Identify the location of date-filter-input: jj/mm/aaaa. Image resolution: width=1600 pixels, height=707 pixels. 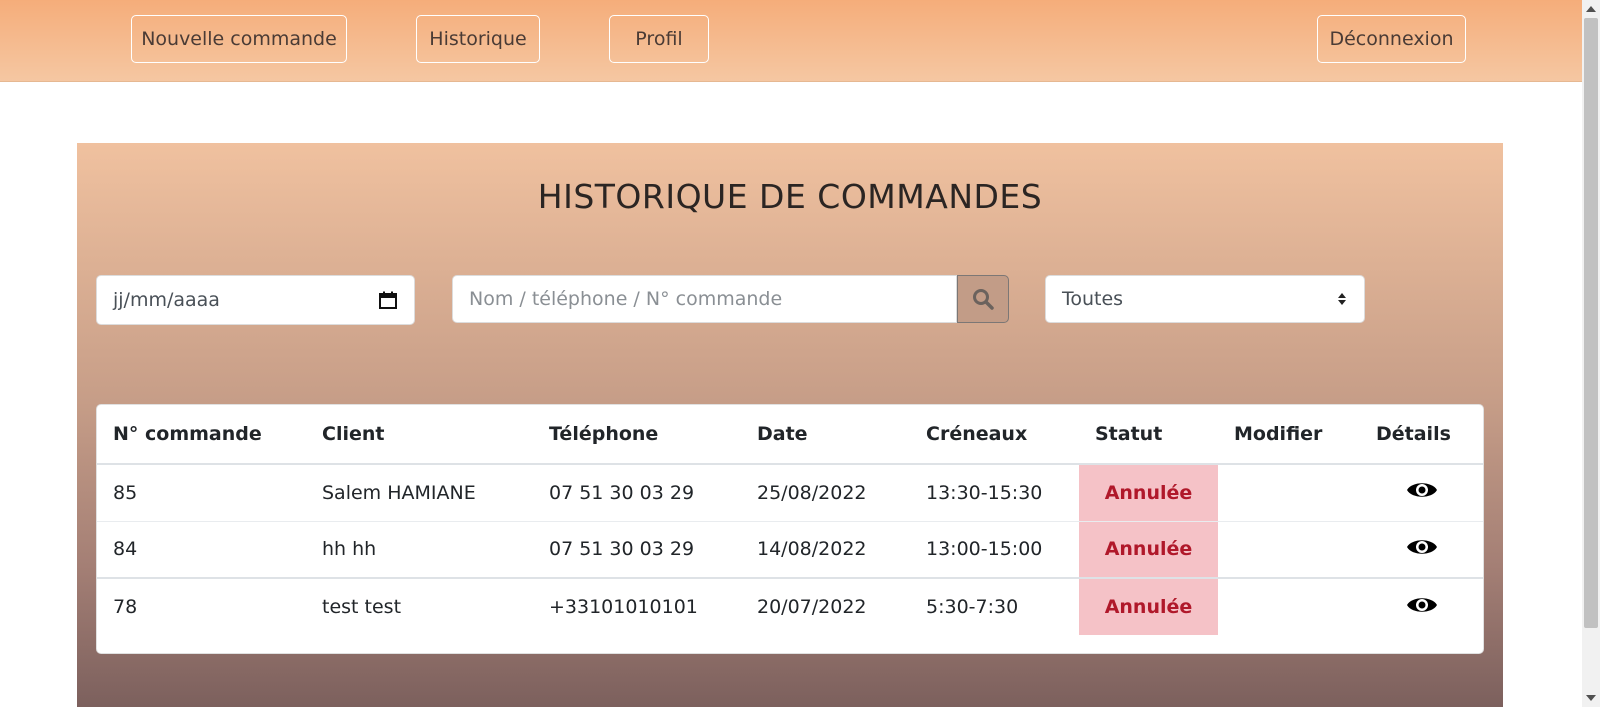
(255, 300).